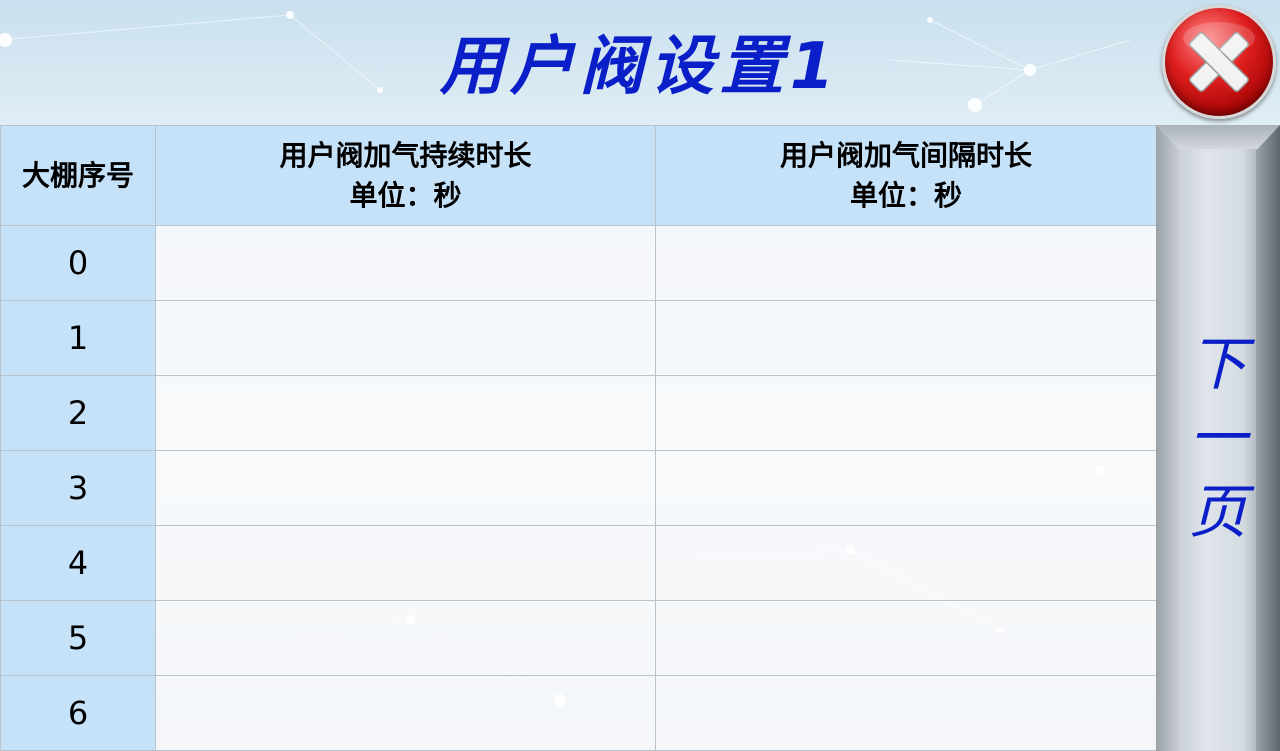 The width and height of the screenshot is (1280, 751). Describe the element at coordinates (78, 563) in the screenshot. I see `row-index: 4` at that location.